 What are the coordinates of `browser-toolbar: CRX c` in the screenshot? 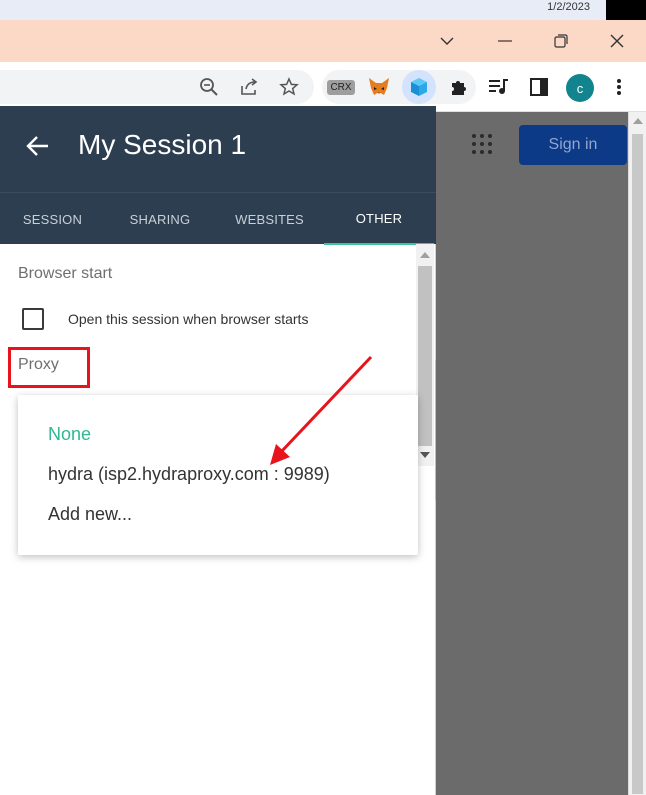 It's located at (323, 87).